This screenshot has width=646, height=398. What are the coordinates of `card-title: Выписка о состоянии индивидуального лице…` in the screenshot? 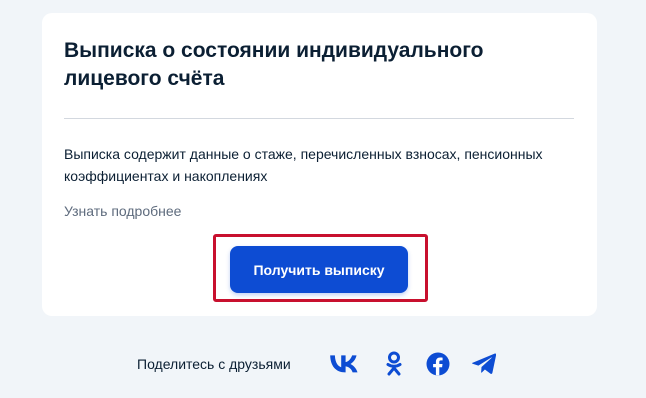 It's located at (274, 64).